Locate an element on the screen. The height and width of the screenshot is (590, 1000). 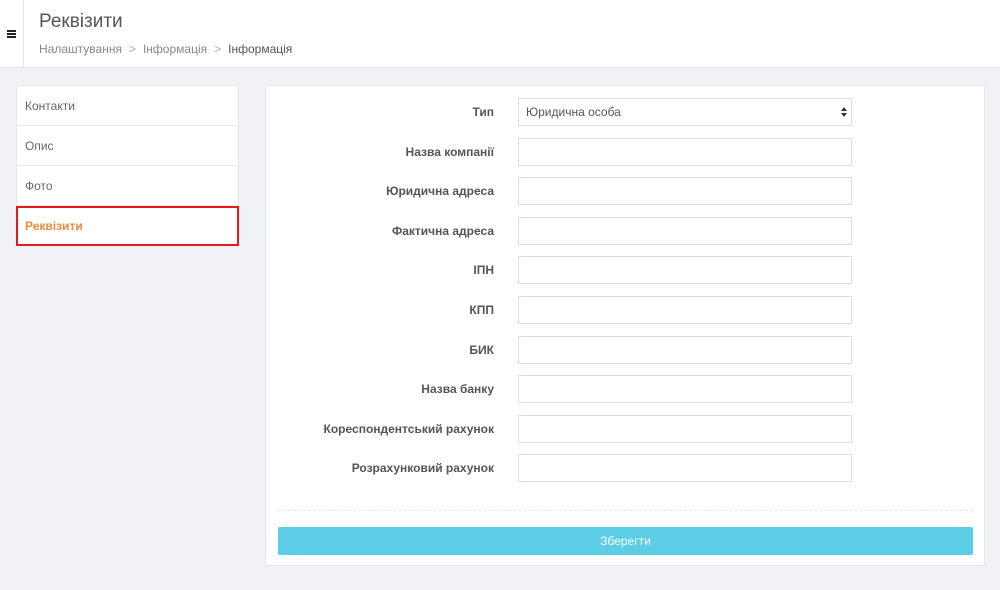
ipn-input is located at coordinates (685, 270).